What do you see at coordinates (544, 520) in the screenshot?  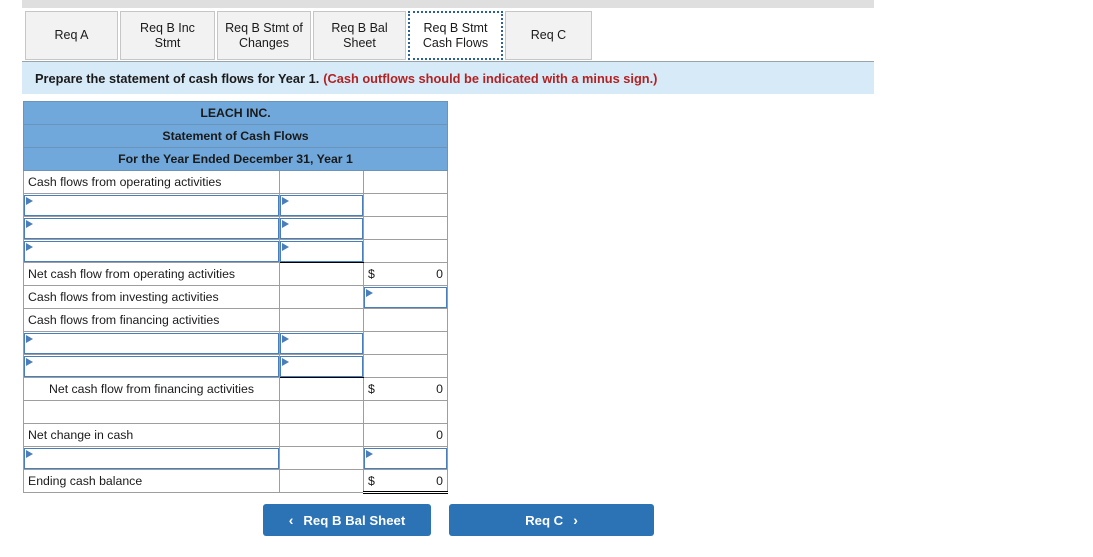 I see `next-button-label: Req C` at bounding box center [544, 520].